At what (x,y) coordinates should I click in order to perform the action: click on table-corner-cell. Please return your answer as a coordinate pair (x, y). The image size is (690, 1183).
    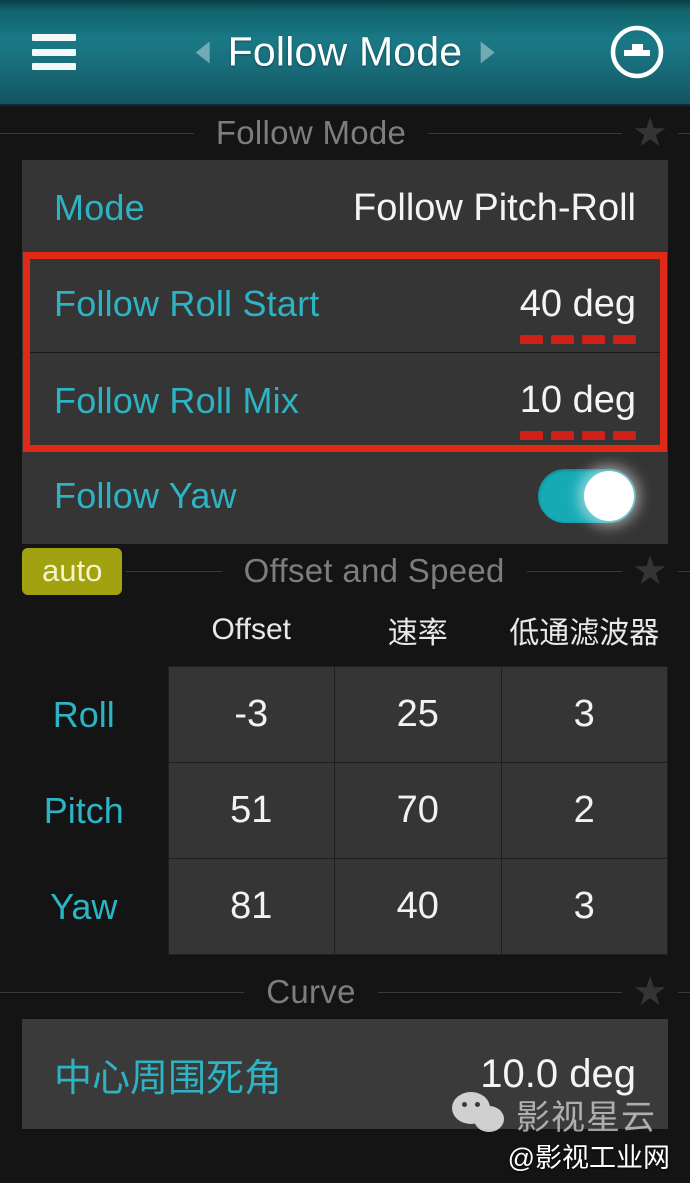
    Looking at the image, I should click on (84, 634).